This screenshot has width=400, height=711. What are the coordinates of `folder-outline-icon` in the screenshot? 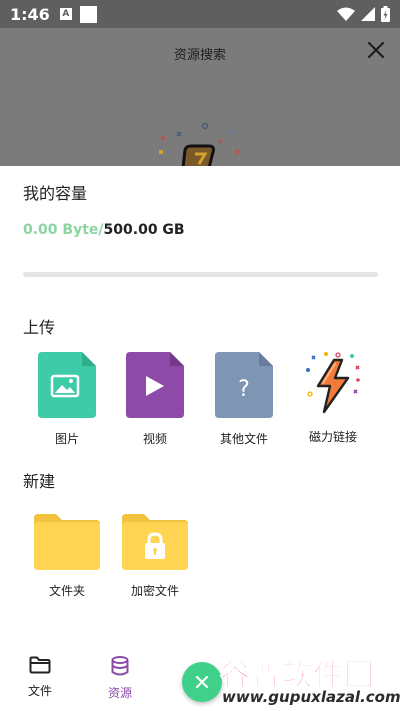 It's located at (40, 665).